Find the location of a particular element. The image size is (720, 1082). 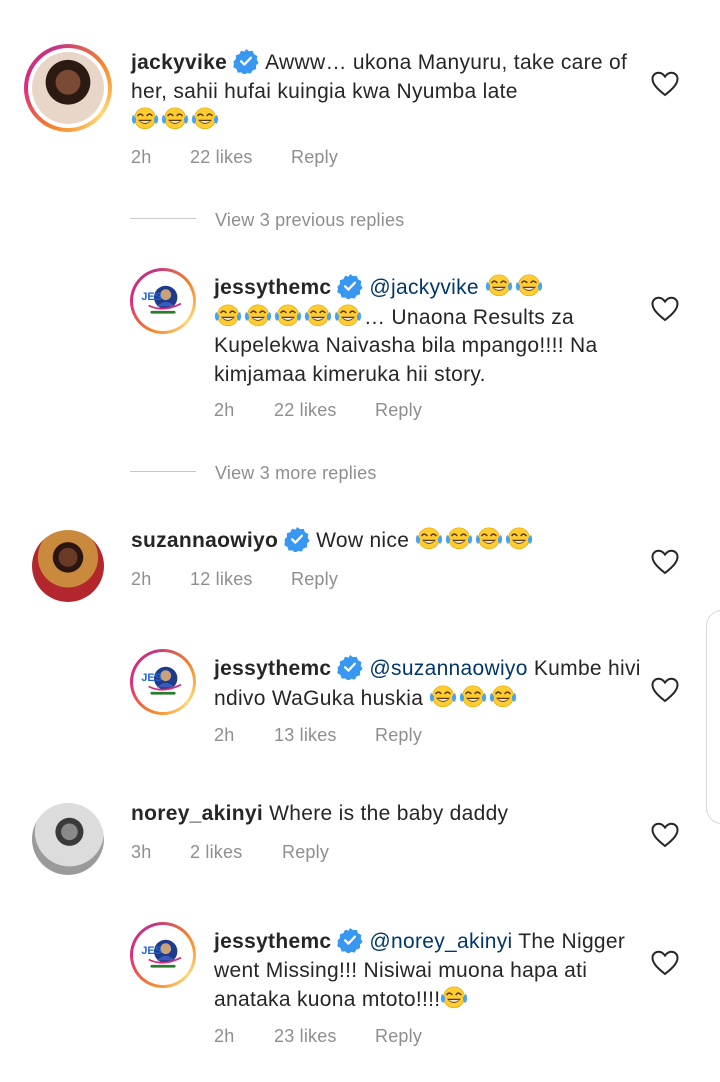

comment-meta: 2h is located at coordinates (141, 157).